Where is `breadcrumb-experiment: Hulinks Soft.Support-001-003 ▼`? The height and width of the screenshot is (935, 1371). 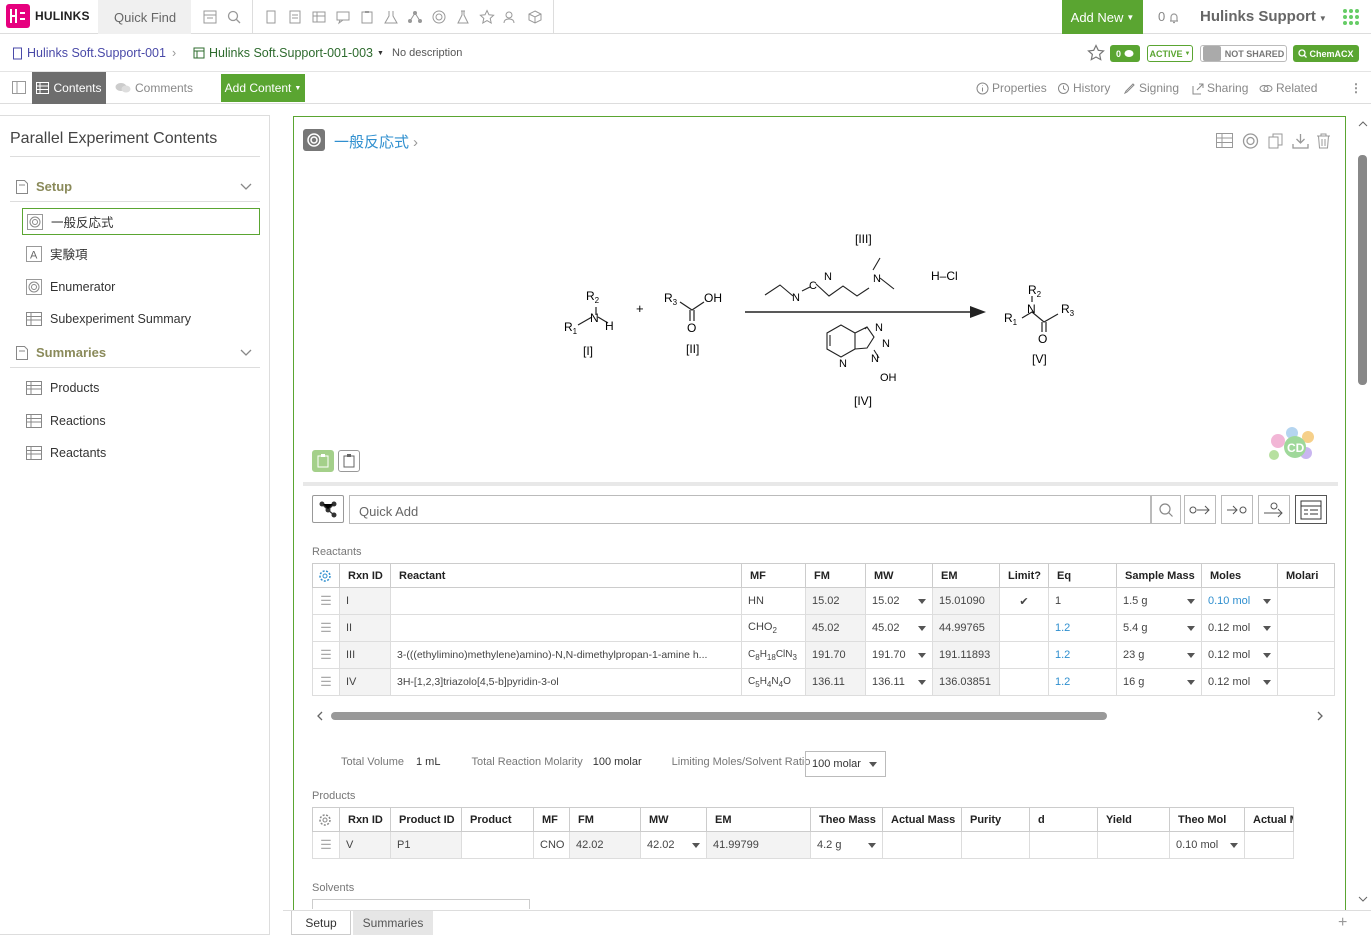
breadcrumb-experiment: Hulinks Soft.Support-001-003 ▼ is located at coordinates (288, 53).